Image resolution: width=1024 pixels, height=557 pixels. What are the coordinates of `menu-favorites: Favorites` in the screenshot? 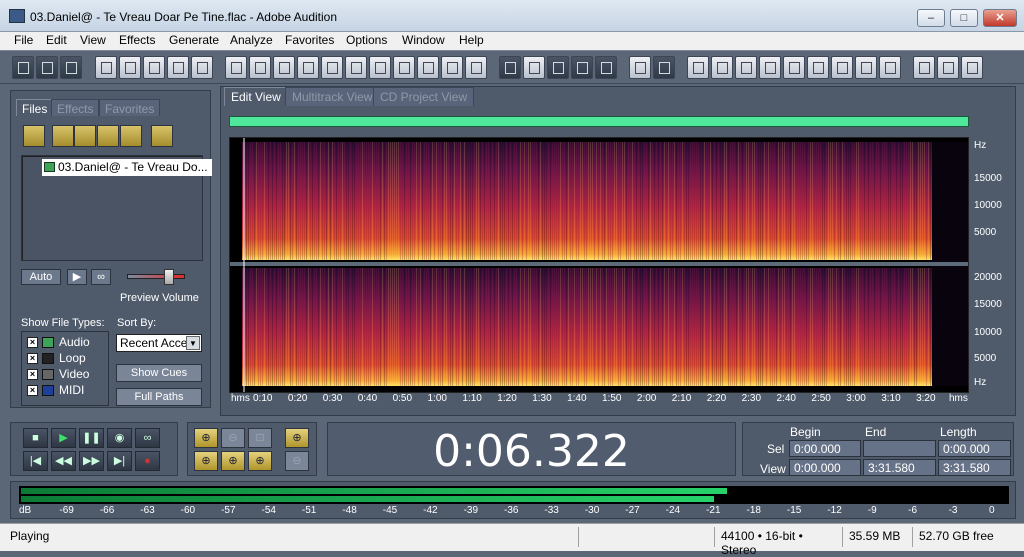 It's located at (309, 40).